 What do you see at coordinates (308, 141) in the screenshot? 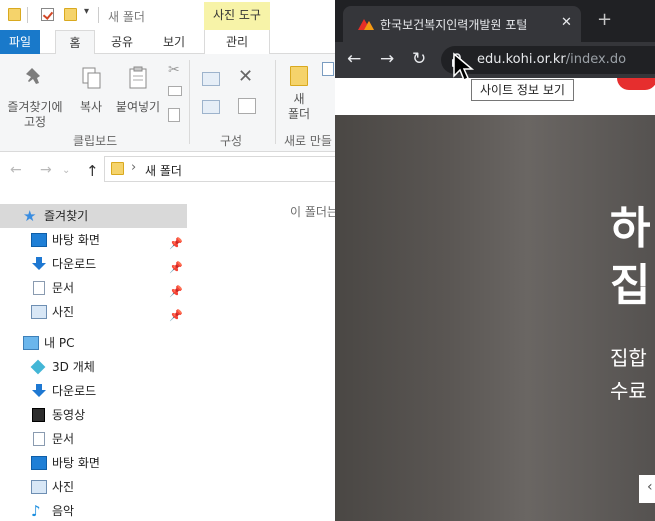
I see `new-group-label: 새로 만들` at bounding box center [308, 141].